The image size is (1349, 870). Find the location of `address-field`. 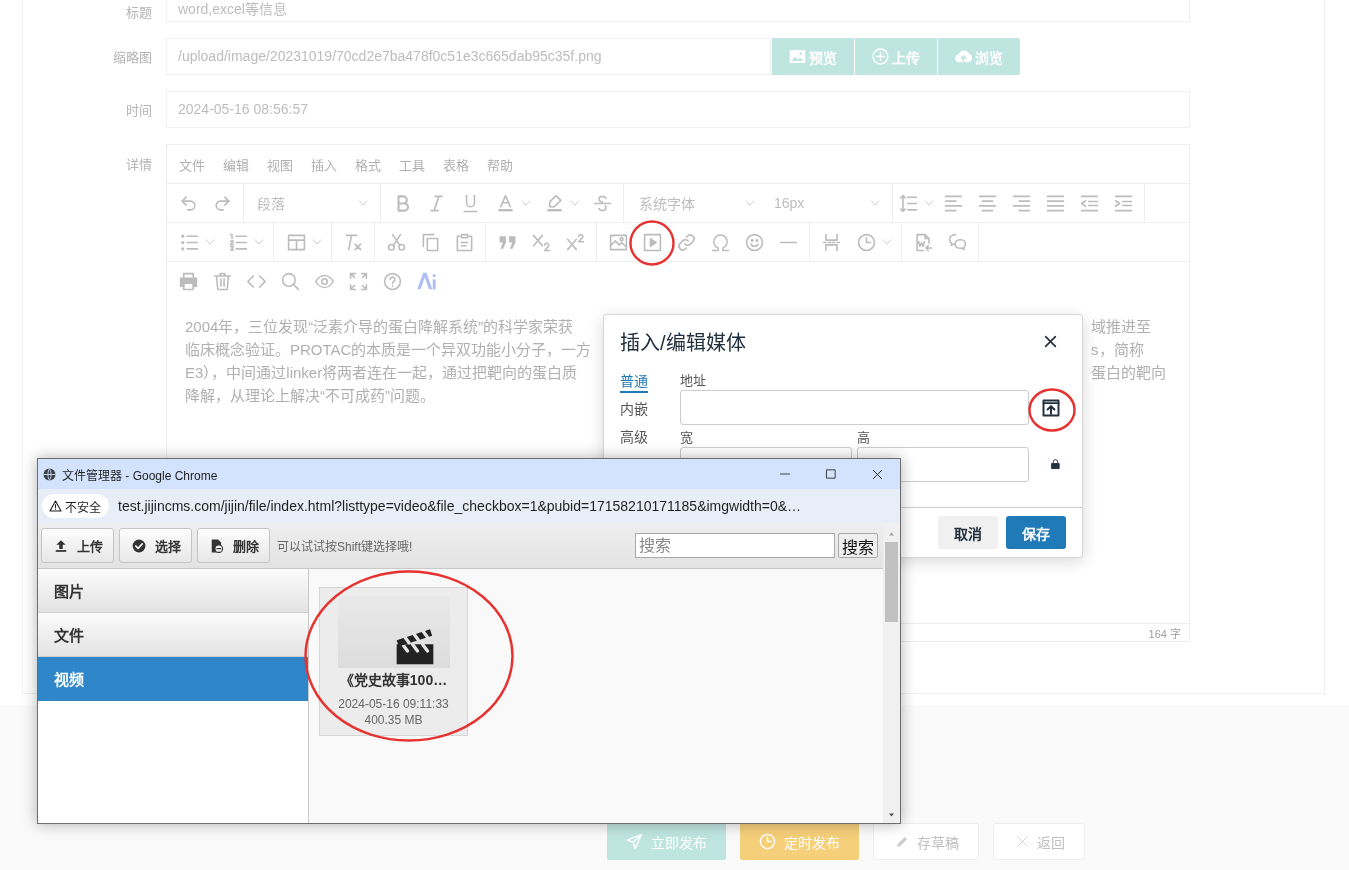

address-field is located at coordinates (854, 407).